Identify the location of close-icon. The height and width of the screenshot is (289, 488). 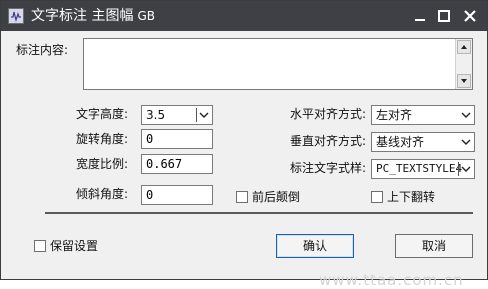
(470, 16).